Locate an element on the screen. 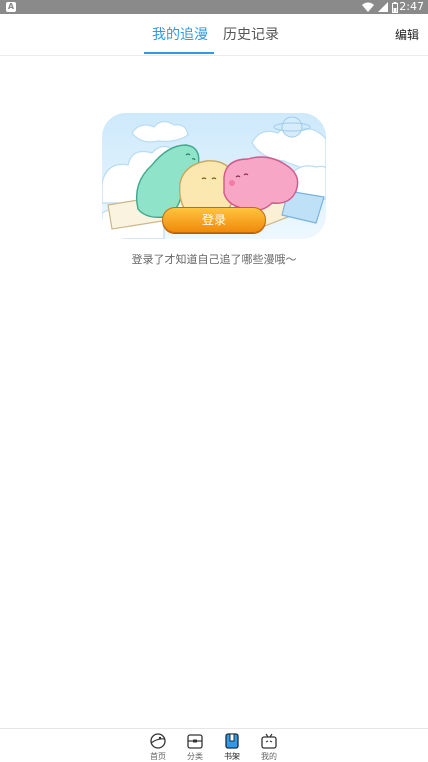 The height and width of the screenshot is (762, 428). login-button: 登录 is located at coordinates (214, 220).